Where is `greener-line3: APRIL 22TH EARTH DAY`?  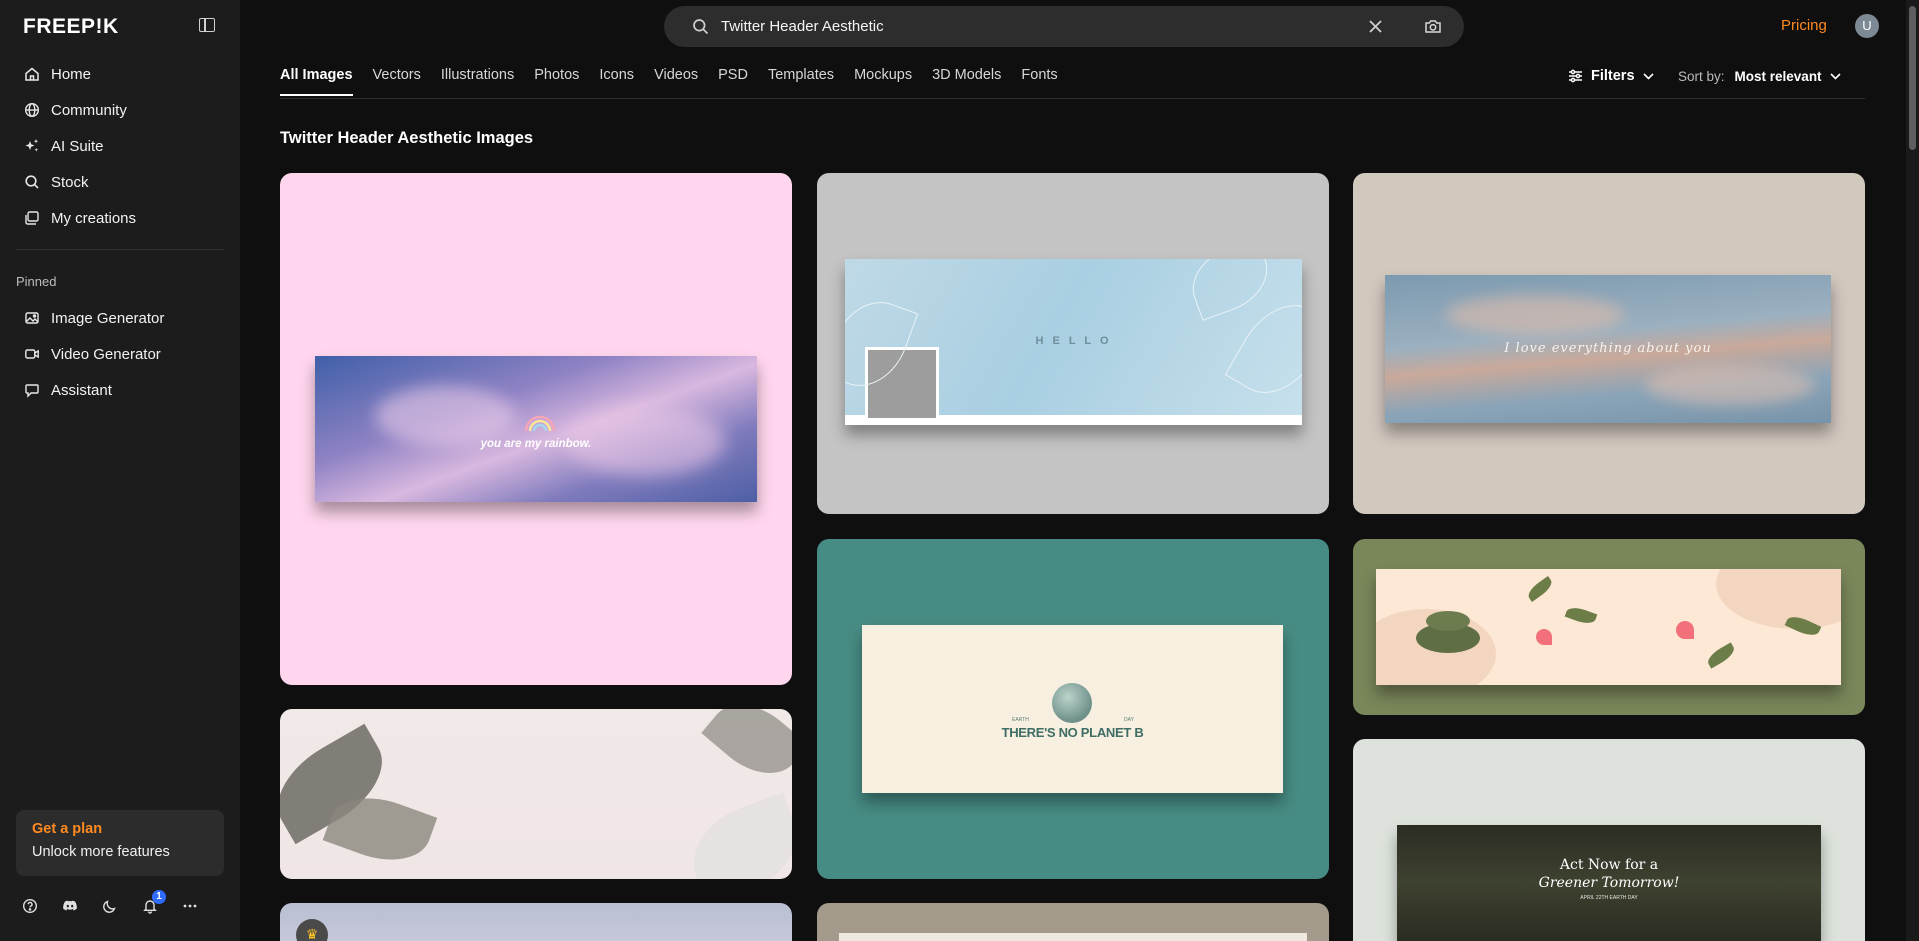 greener-line3: APRIL 22TH EARTH DAY is located at coordinates (1609, 898).